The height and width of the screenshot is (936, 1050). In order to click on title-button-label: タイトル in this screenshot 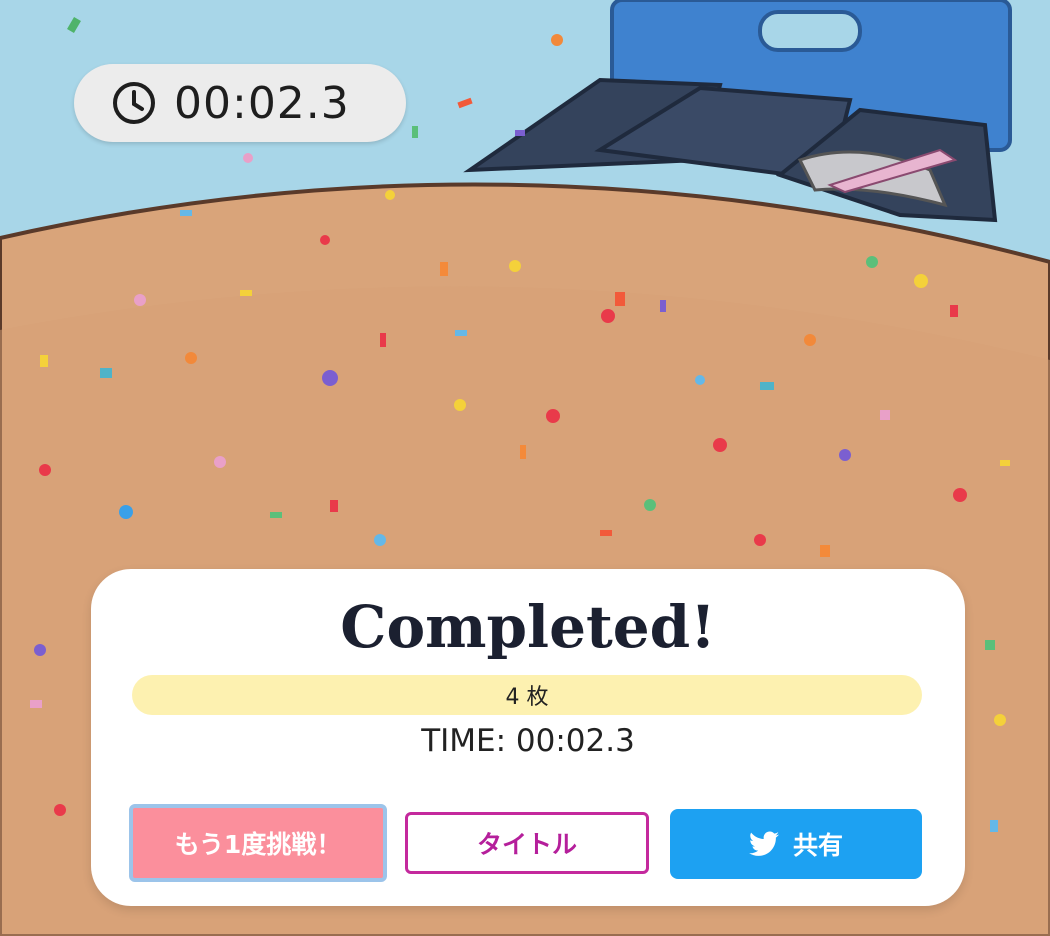, I will do `click(526, 844)`.